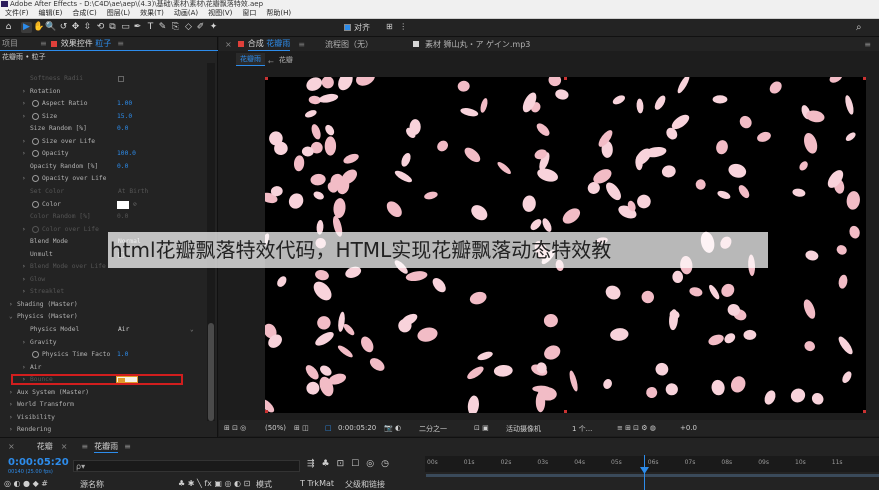 The width and height of the screenshot is (879, 490). I want to click on property-row: › Air, so click(102, 368).